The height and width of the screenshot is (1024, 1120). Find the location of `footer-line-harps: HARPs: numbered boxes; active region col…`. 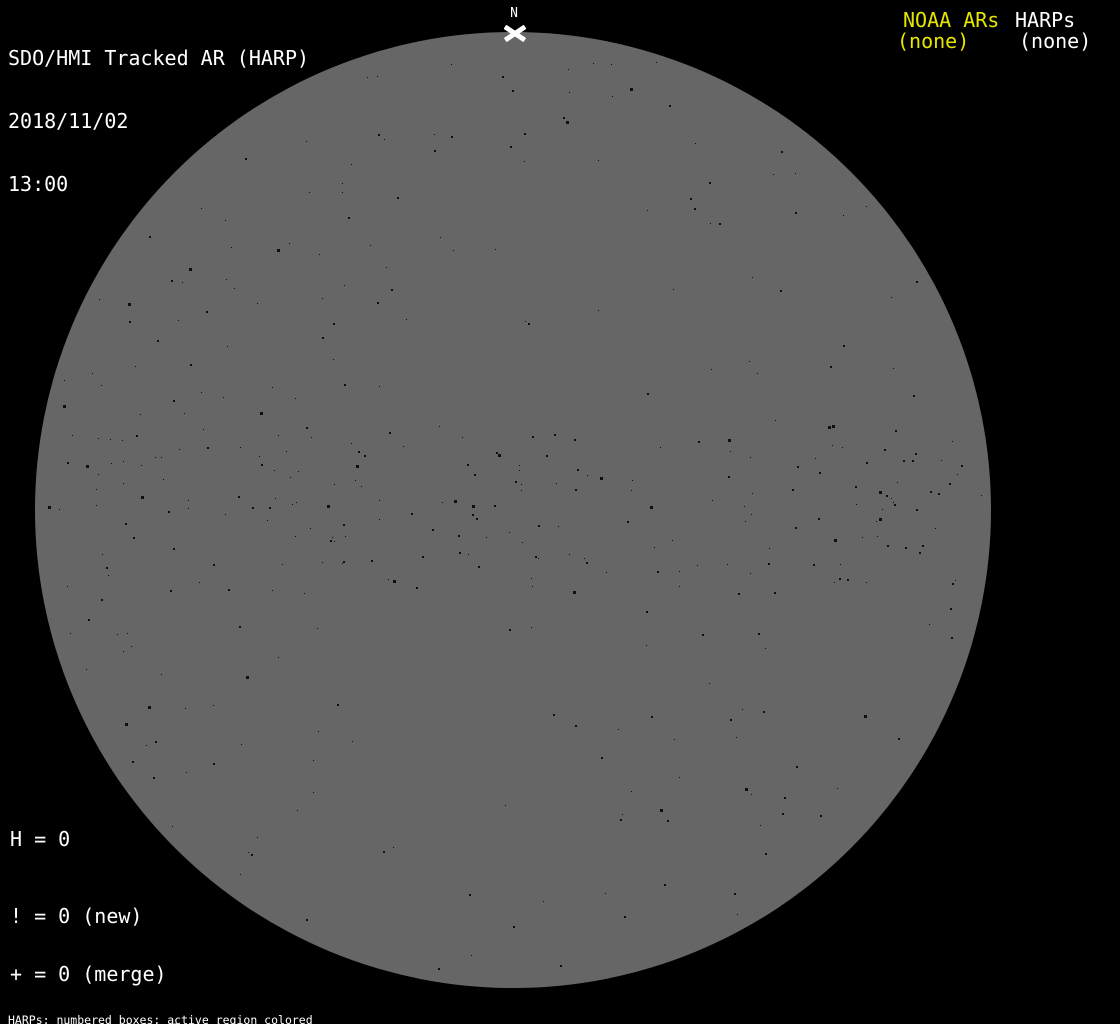

footer-line-harps: HARPs: numbered boxes; active region col… is located at coordinates (160, 1018).